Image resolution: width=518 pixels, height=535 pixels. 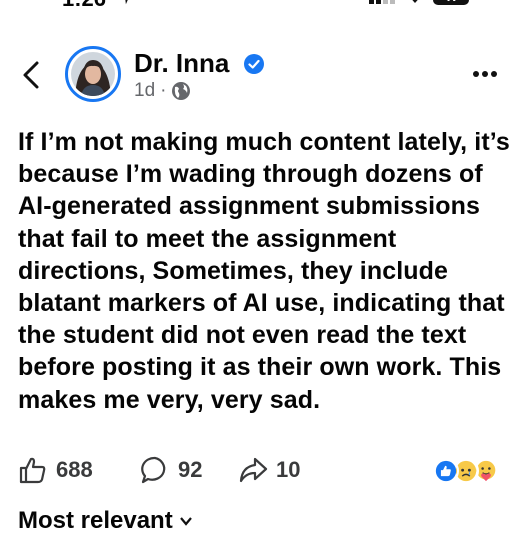 What do you see at coordinates (181, 91) in the screenshot?
I see `globe-icon` at bounding box center [181, 91].